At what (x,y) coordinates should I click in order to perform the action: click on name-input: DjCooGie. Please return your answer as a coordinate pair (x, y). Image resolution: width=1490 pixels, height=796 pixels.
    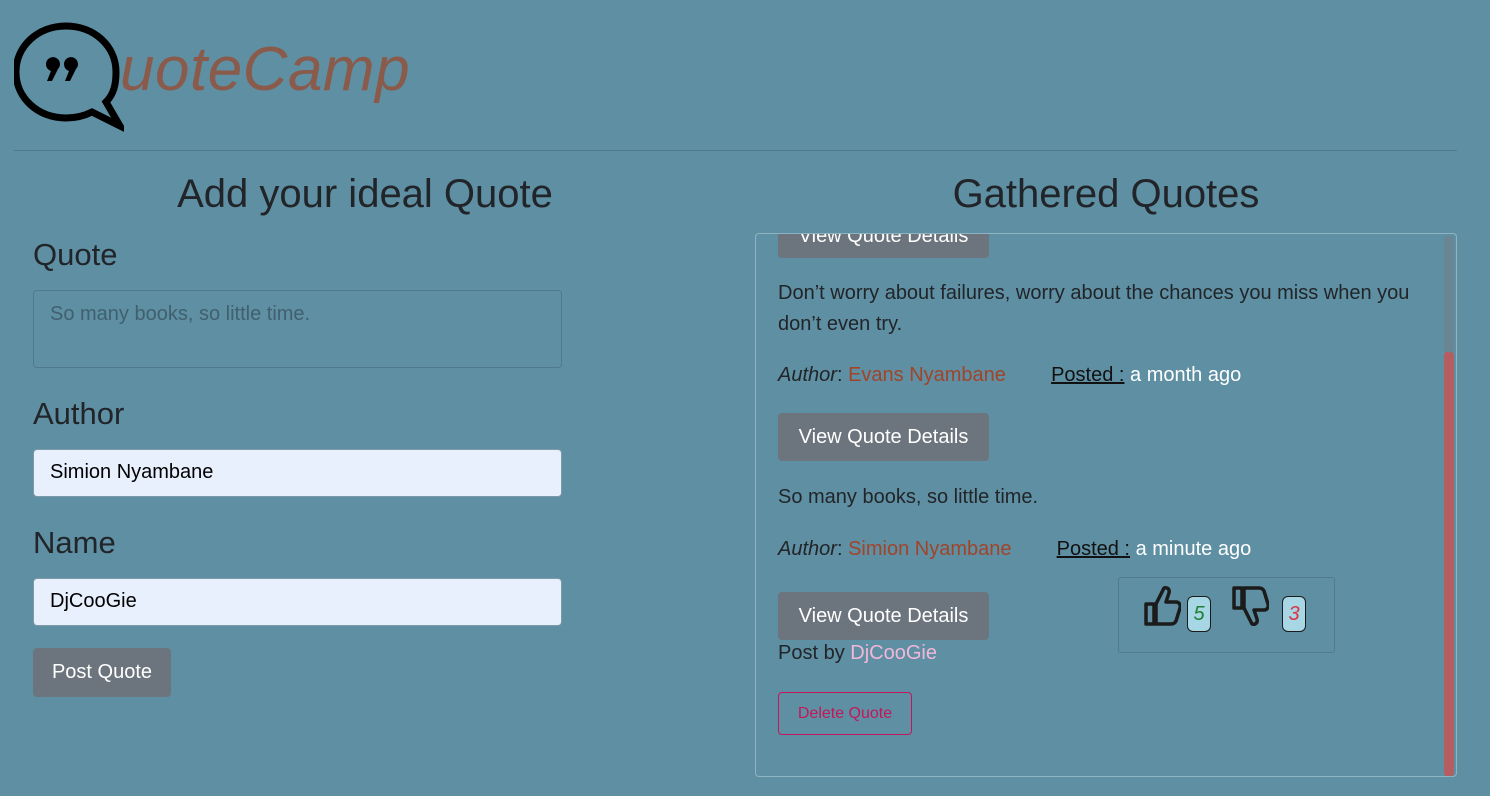
    Looking at the image, I should click on (297, 602).